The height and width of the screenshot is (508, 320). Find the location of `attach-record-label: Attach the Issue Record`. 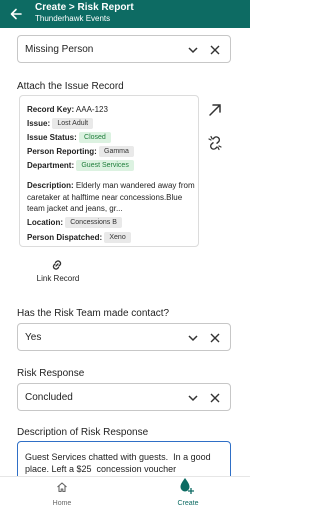

attach-record-label: Attach the Issue Record is located at coordinates (70, 86).